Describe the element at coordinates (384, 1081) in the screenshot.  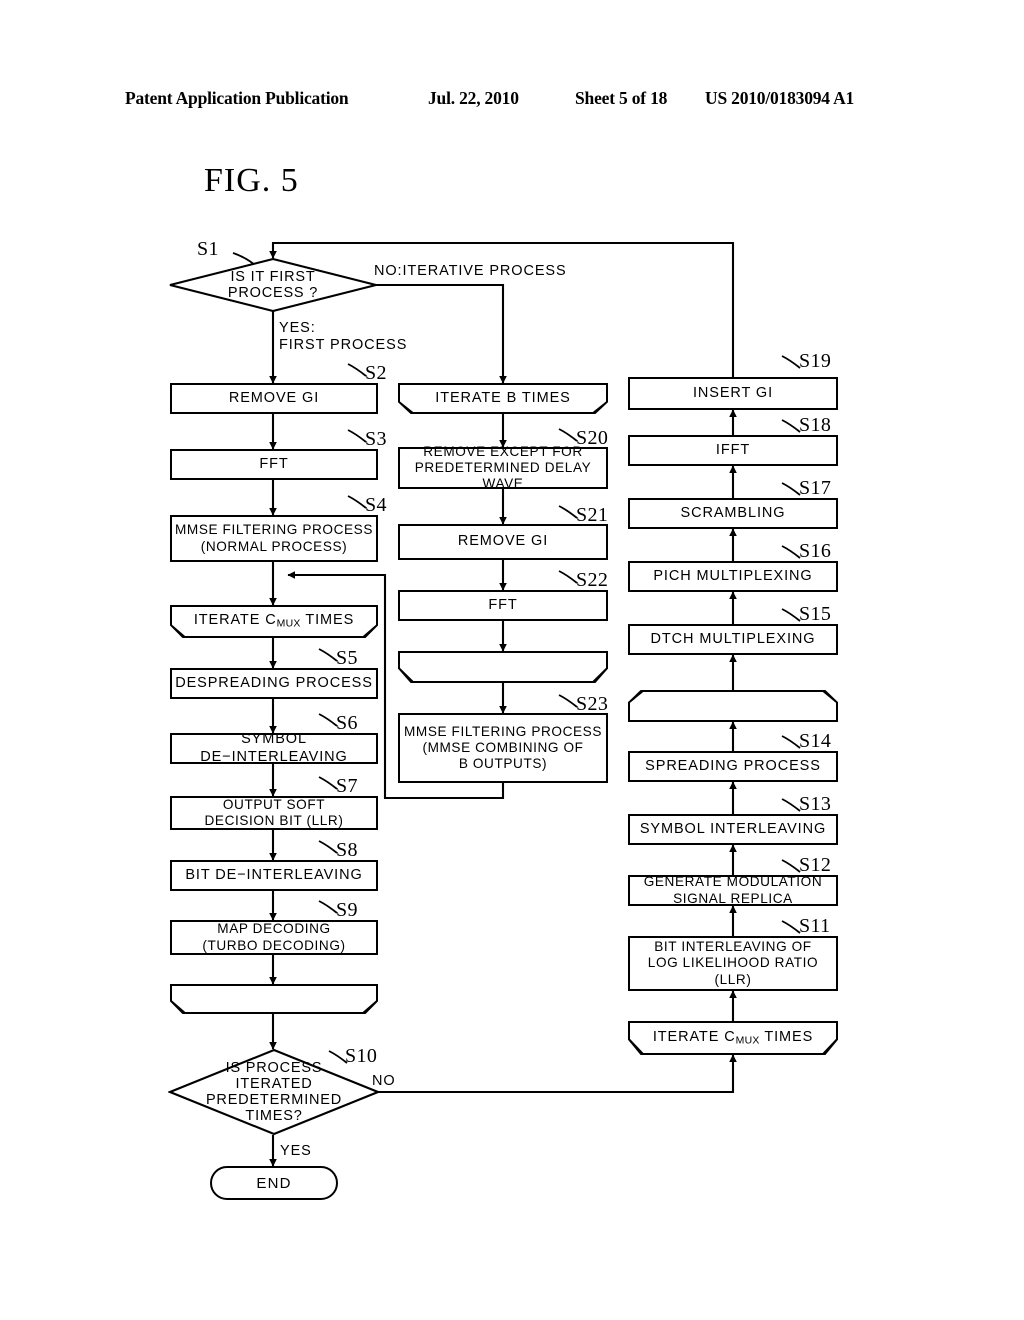
I see `edge-label-s10-no: NO` at that location.